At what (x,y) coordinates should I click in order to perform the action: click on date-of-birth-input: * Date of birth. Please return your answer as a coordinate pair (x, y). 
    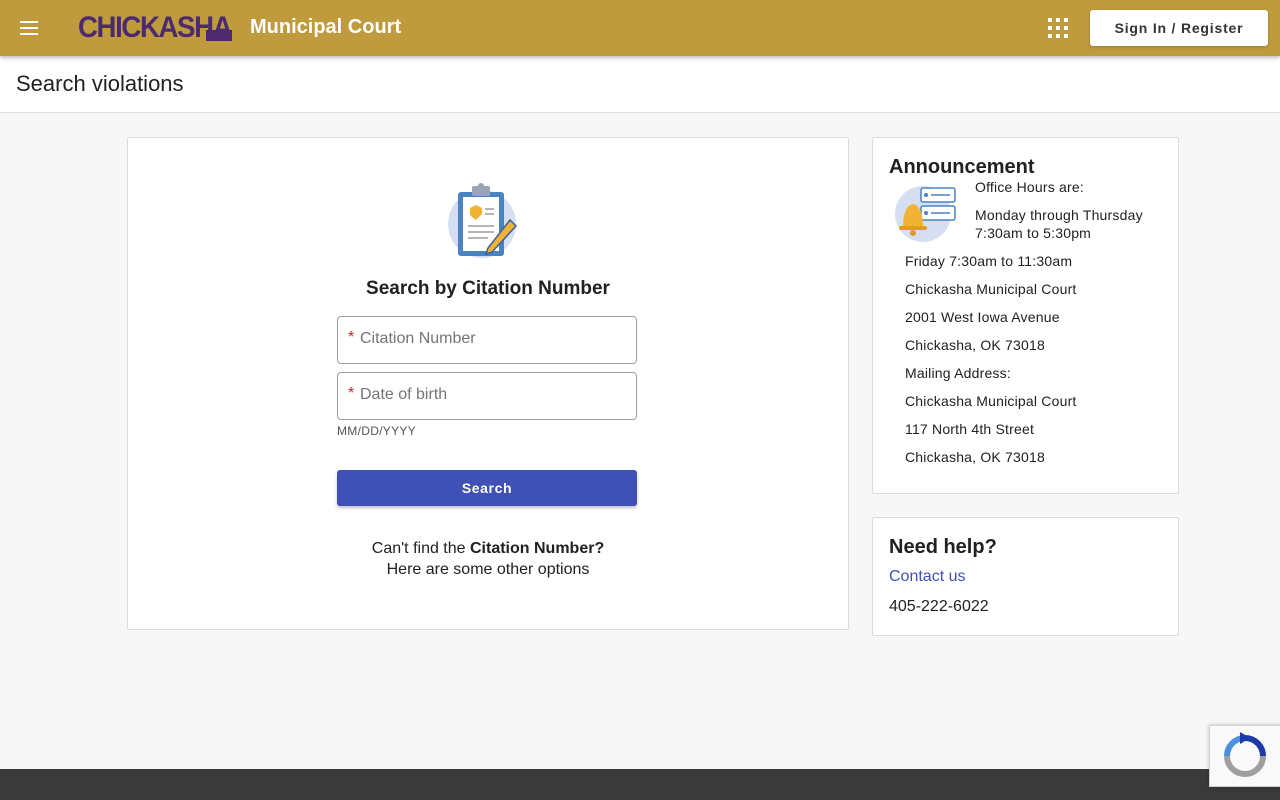
    Looking at the image, I should click on (487, 396).